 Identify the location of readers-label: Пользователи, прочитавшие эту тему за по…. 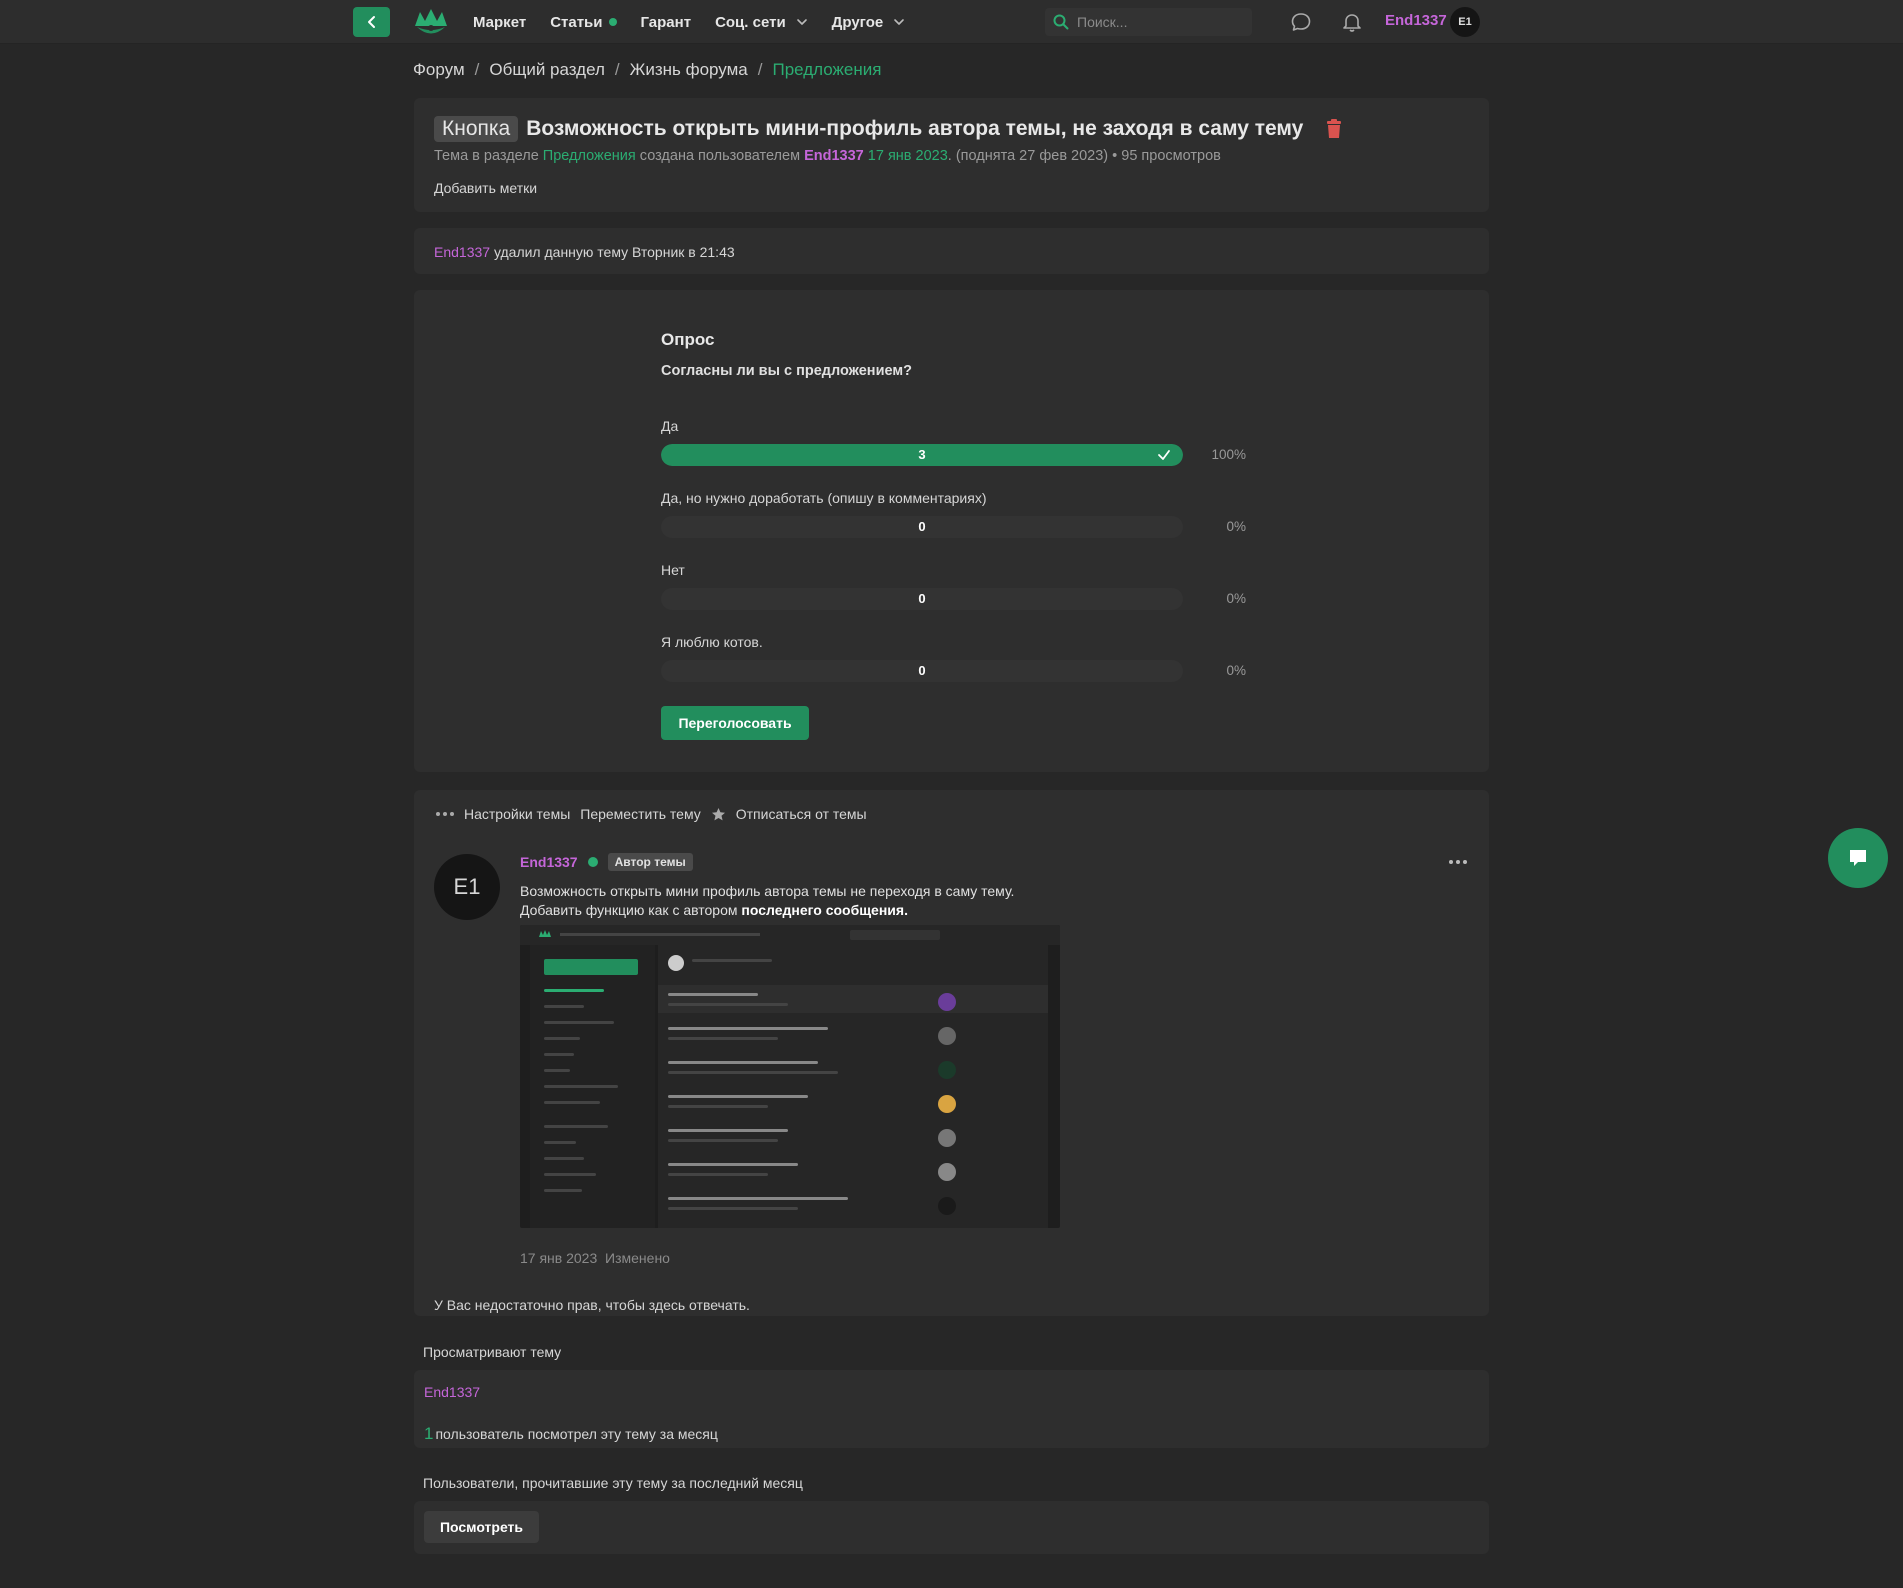
(613, 1483).